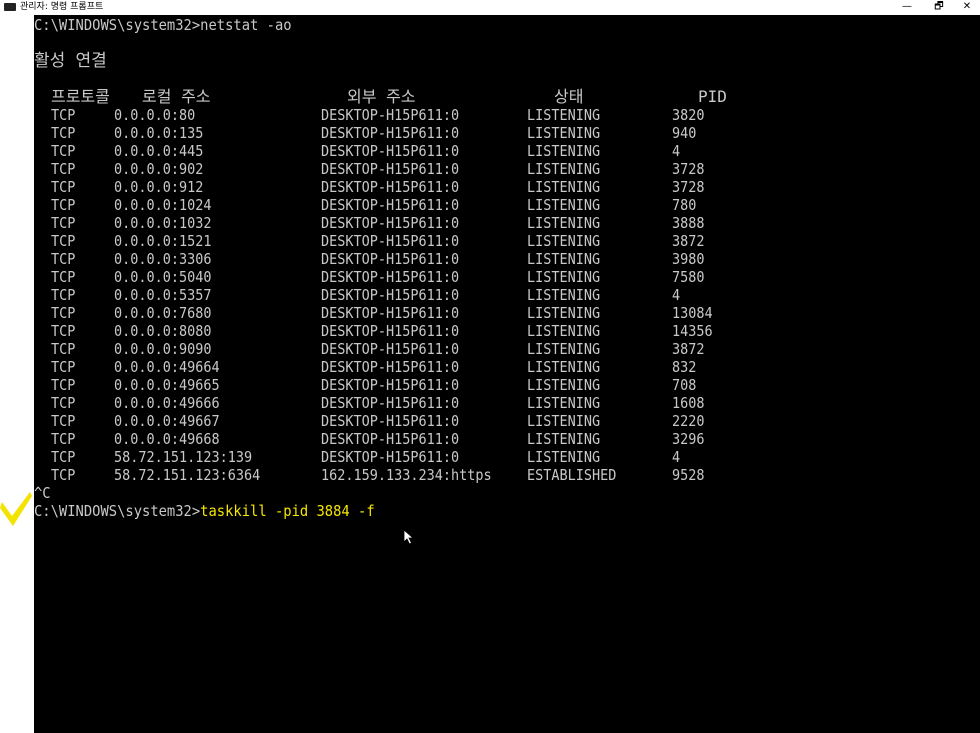  What do you see at coordinates (159, 133) in the screenshot?
I see `cell-local-address: 0.0.0.0:135` at bounding box center [159, 133].